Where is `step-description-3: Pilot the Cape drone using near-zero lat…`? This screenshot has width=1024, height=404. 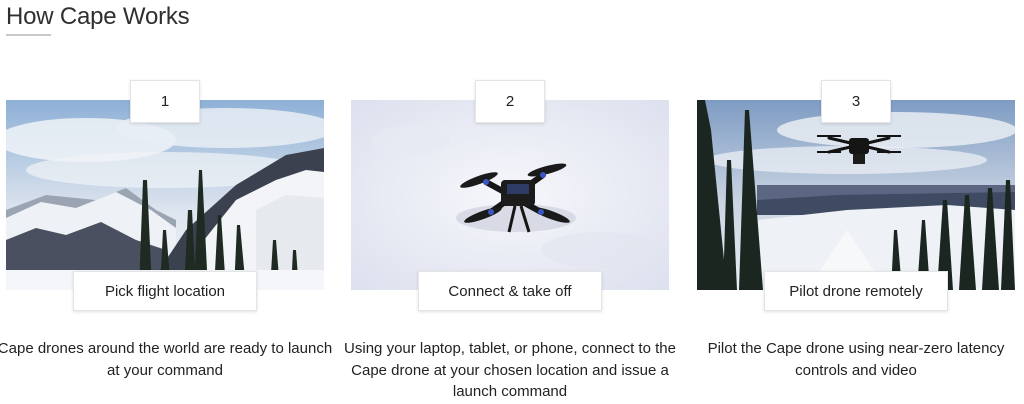 step-description-3: Pilot the Cape drone using near-zero lat… is located at coordinates (856, 359).